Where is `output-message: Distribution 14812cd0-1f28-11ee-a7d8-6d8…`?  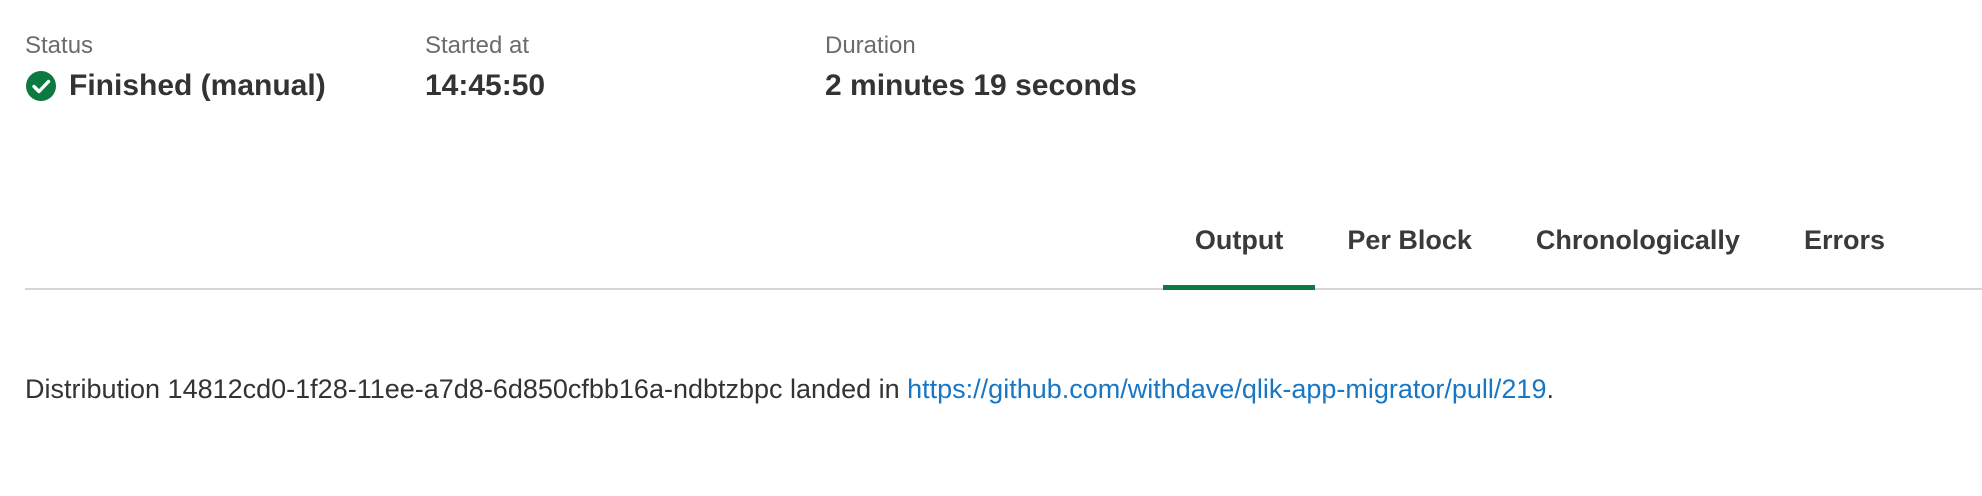 output-message: Distribution 14812cd0-1f28-11ee-a7d8-6d8… is located at coordinates (789, 389).